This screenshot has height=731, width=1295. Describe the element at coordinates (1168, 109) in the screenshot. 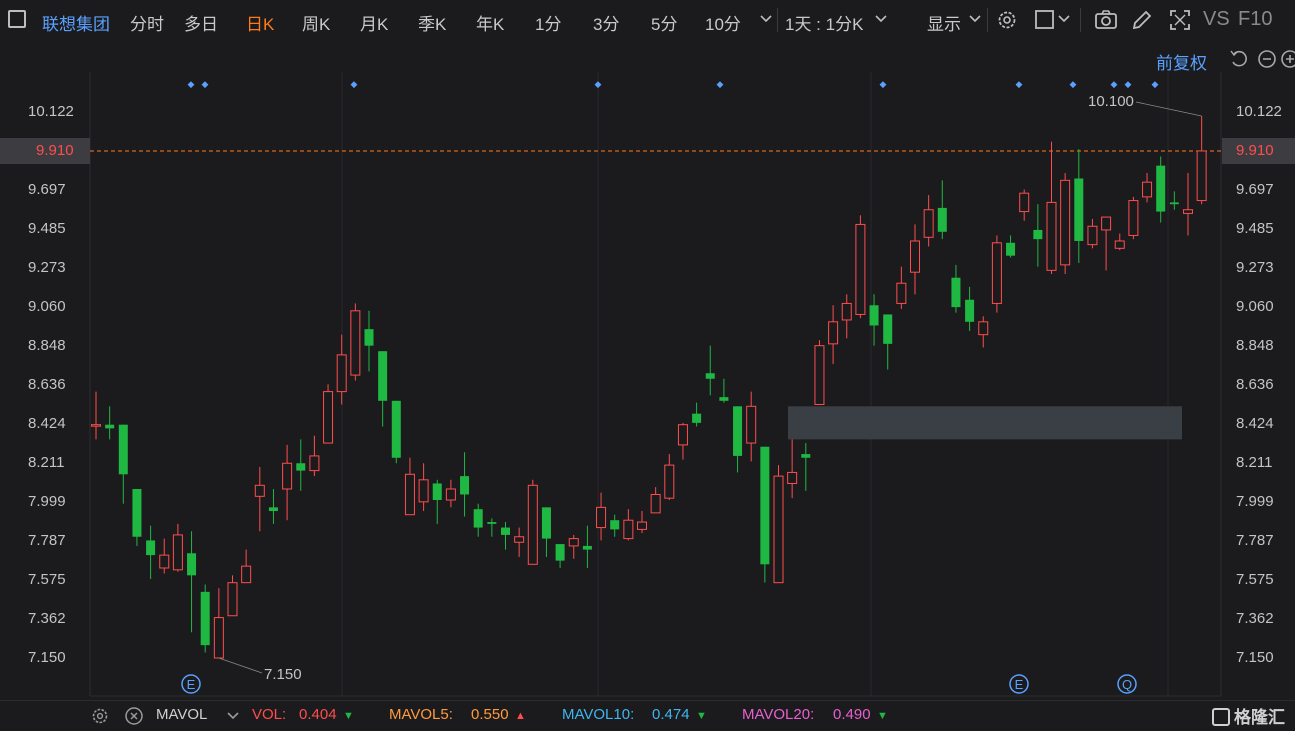

I see `high-leader-line` at that location.